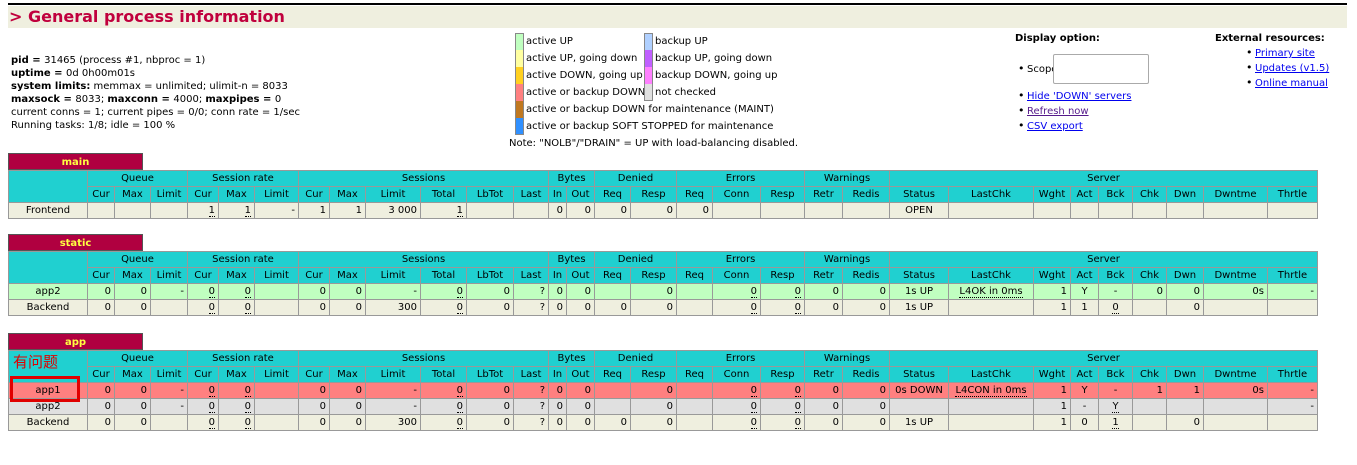  Describe the element at coordinates (1115, 194) in the screenshot. I see `column-header: Bck` at that location.